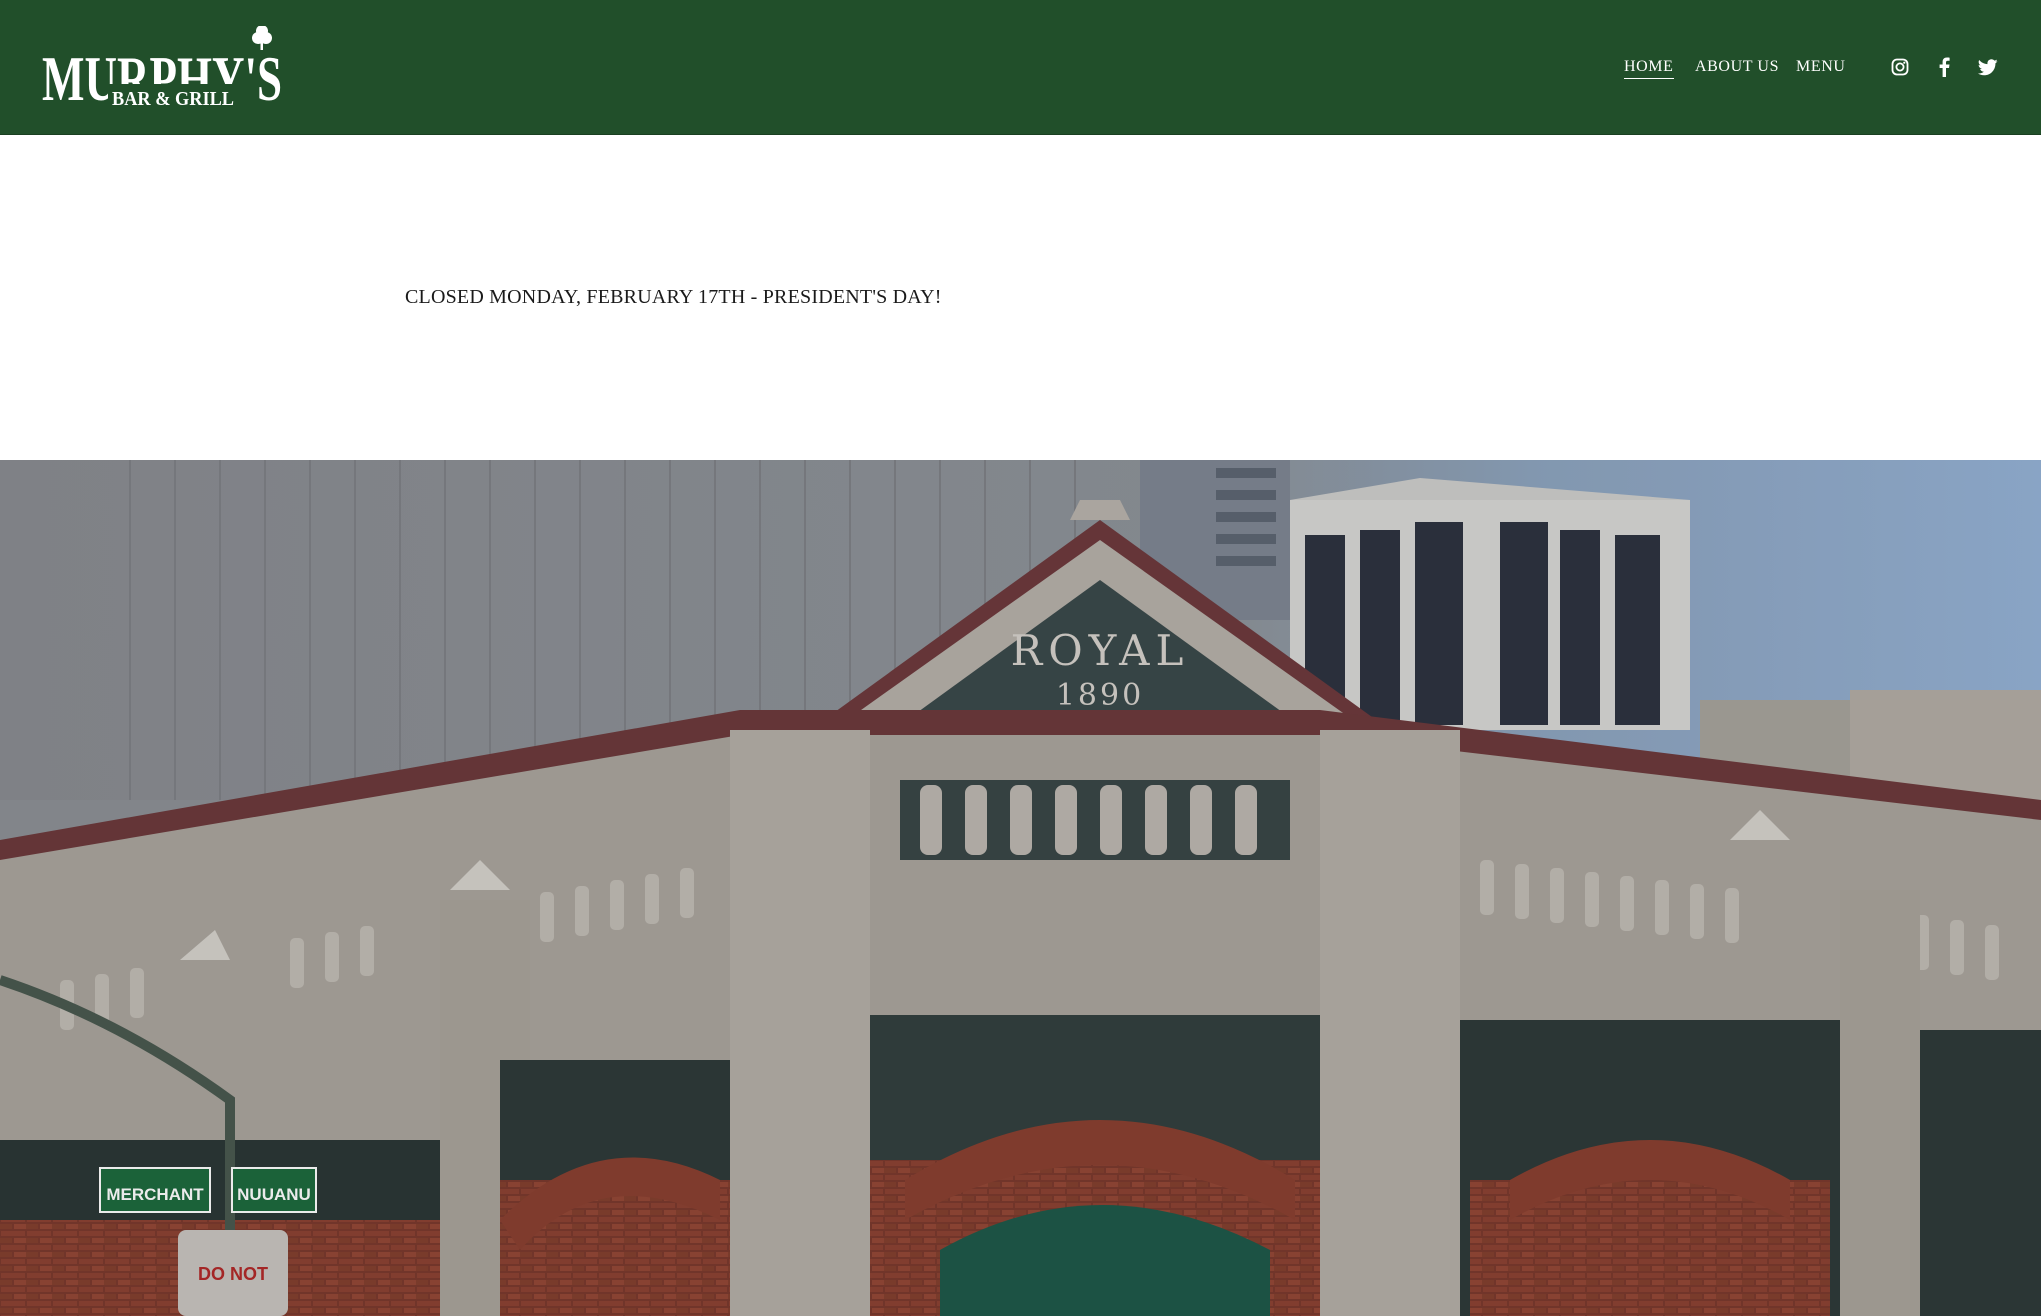 This screenshot has height=1316, width=2041. I want to click on logo-sub-text: BAR & GRILL, so click(173, 99).